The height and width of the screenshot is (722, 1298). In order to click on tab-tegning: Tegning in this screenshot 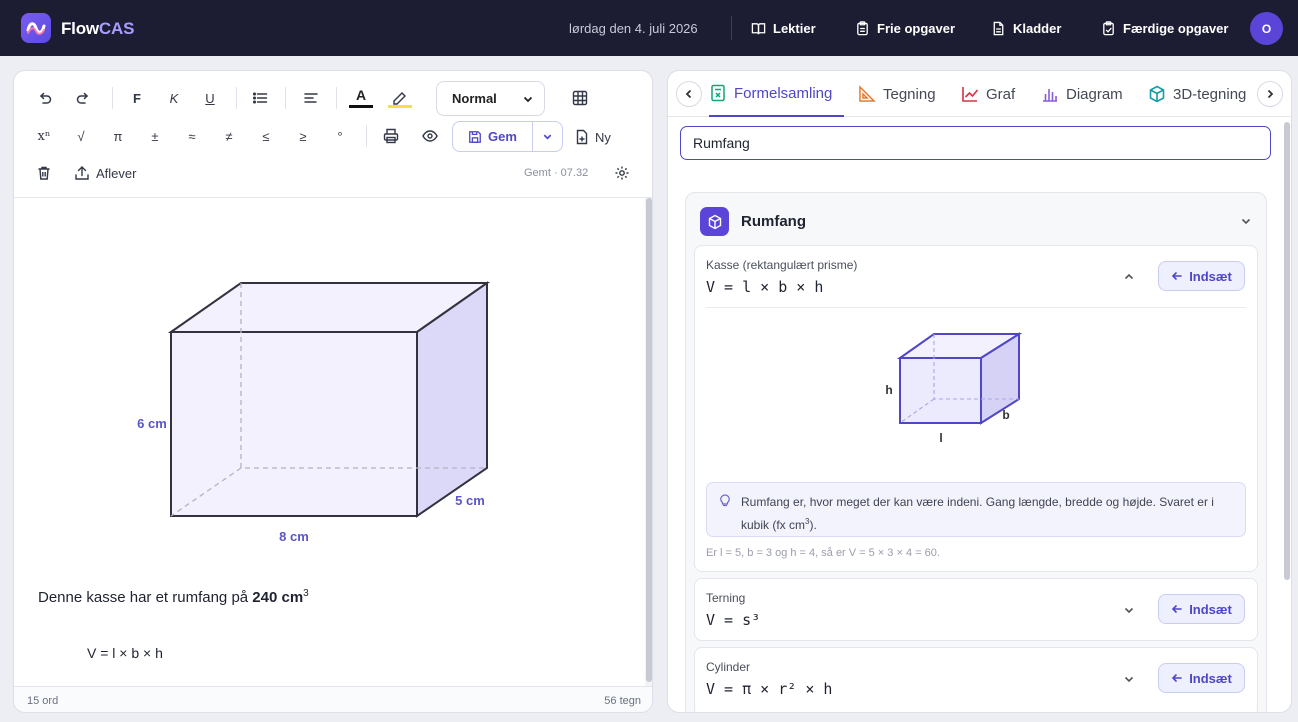, I will do `click(897, 94)`.